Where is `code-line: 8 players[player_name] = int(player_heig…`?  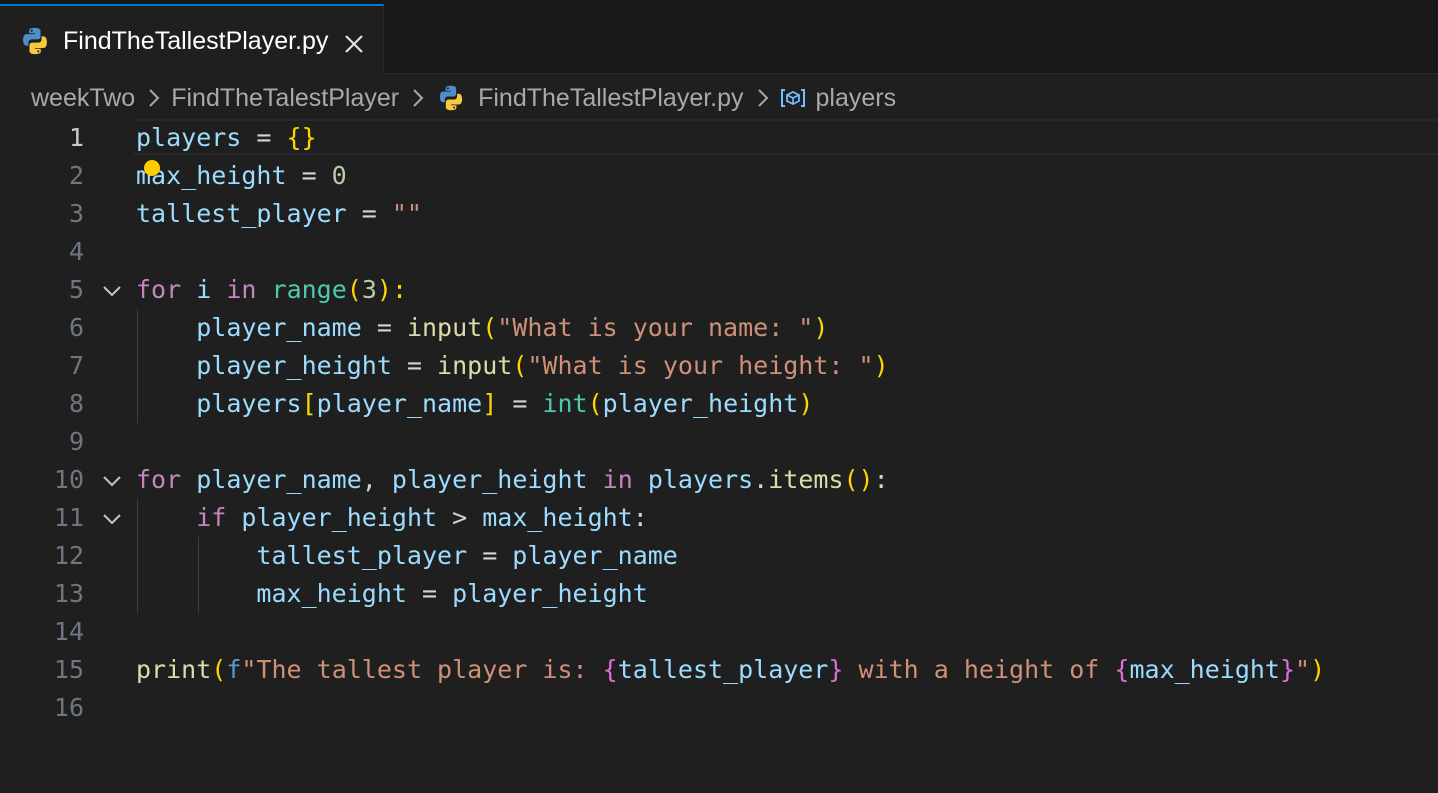
code-line: 8 players[player_name] = int(player_heig… is located at coordinates (719, 404).